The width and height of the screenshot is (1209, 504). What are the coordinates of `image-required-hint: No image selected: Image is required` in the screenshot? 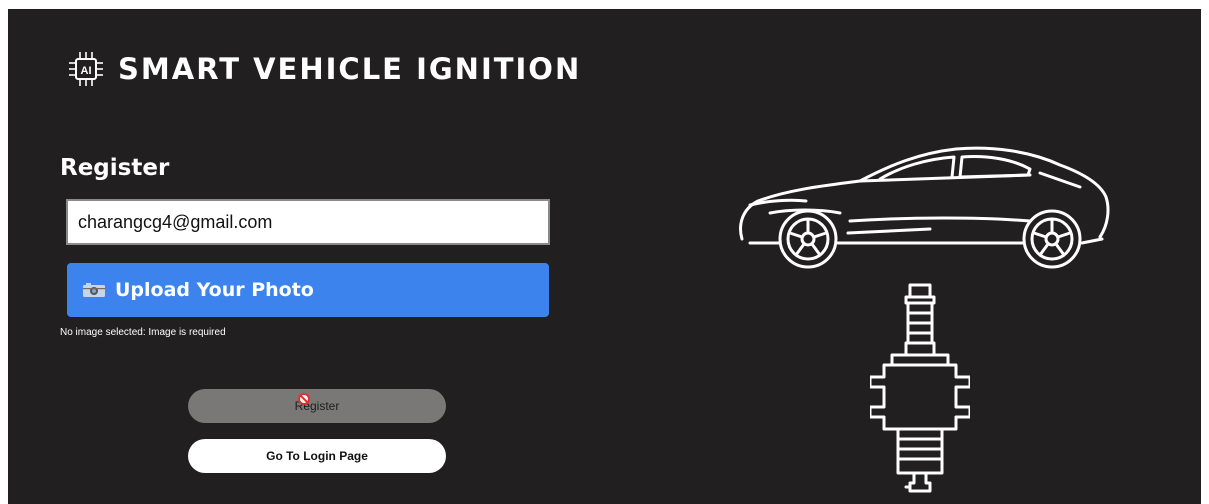 It's located at (143, 332).